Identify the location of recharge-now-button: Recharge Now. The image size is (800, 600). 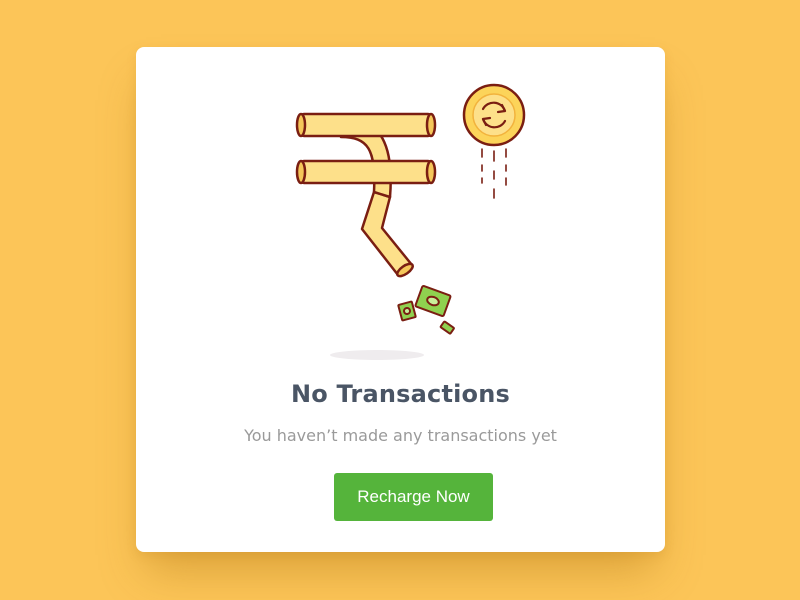
(413, 497).